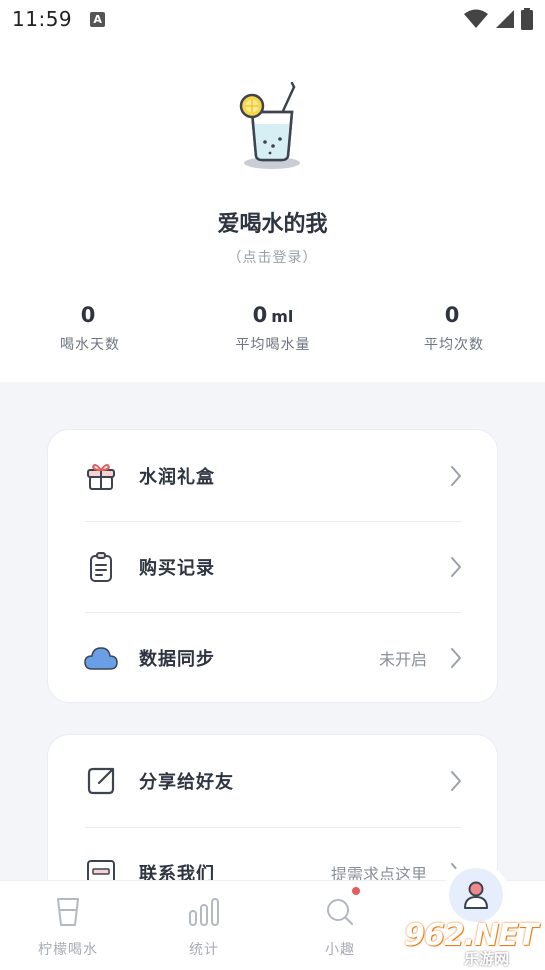 Image resolution: width=545 pixels, height=970 pixels. Describe the element at coordinates (204, 912) in the screenshot. I see `stats-icon` at that location.